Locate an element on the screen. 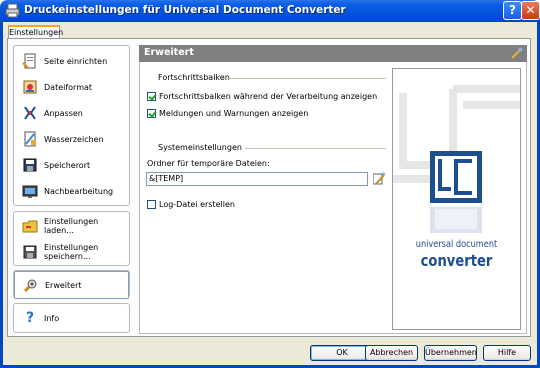 The image size is (540, 368). nav-label: Seite einrichten is located at coordinates (76, 61).